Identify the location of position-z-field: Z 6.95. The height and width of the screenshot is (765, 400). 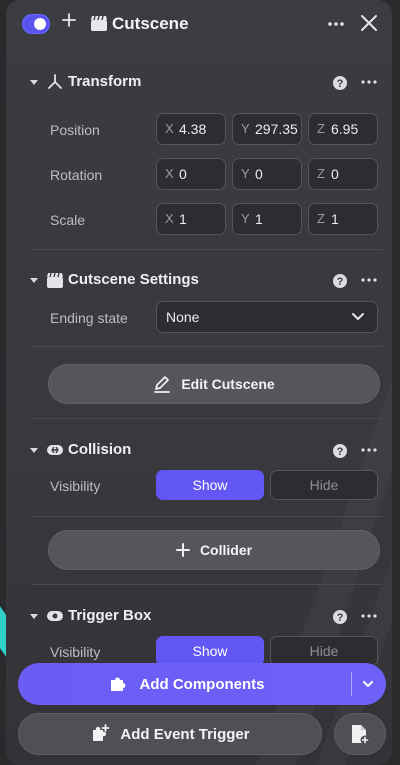
(343, 129).